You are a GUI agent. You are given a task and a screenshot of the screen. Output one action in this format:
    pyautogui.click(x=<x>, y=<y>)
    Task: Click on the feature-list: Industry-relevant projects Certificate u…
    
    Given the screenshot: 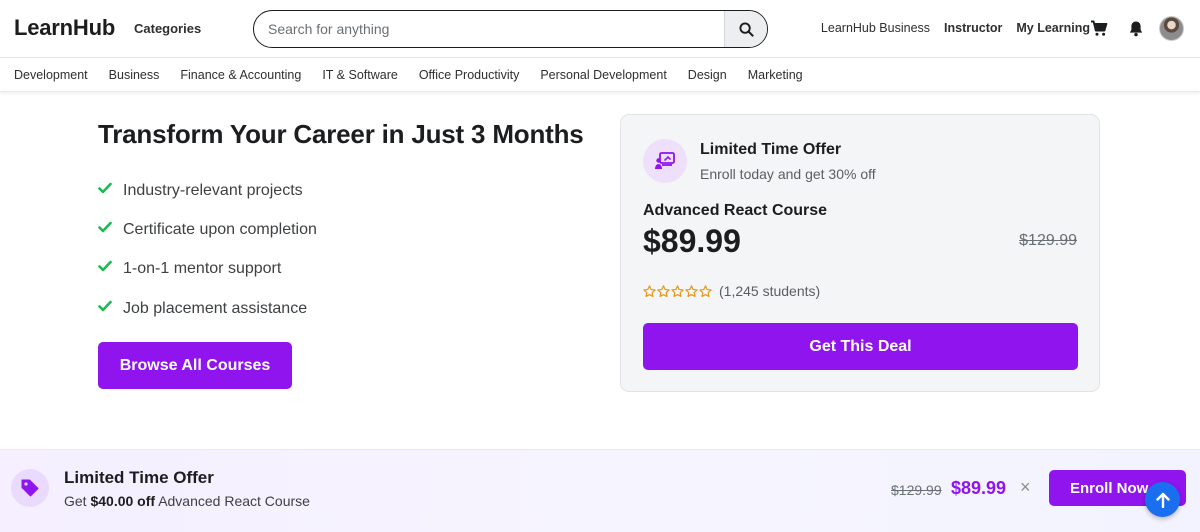 What is the action you would take?
    pyautogui.click(x=207, y=249)
    